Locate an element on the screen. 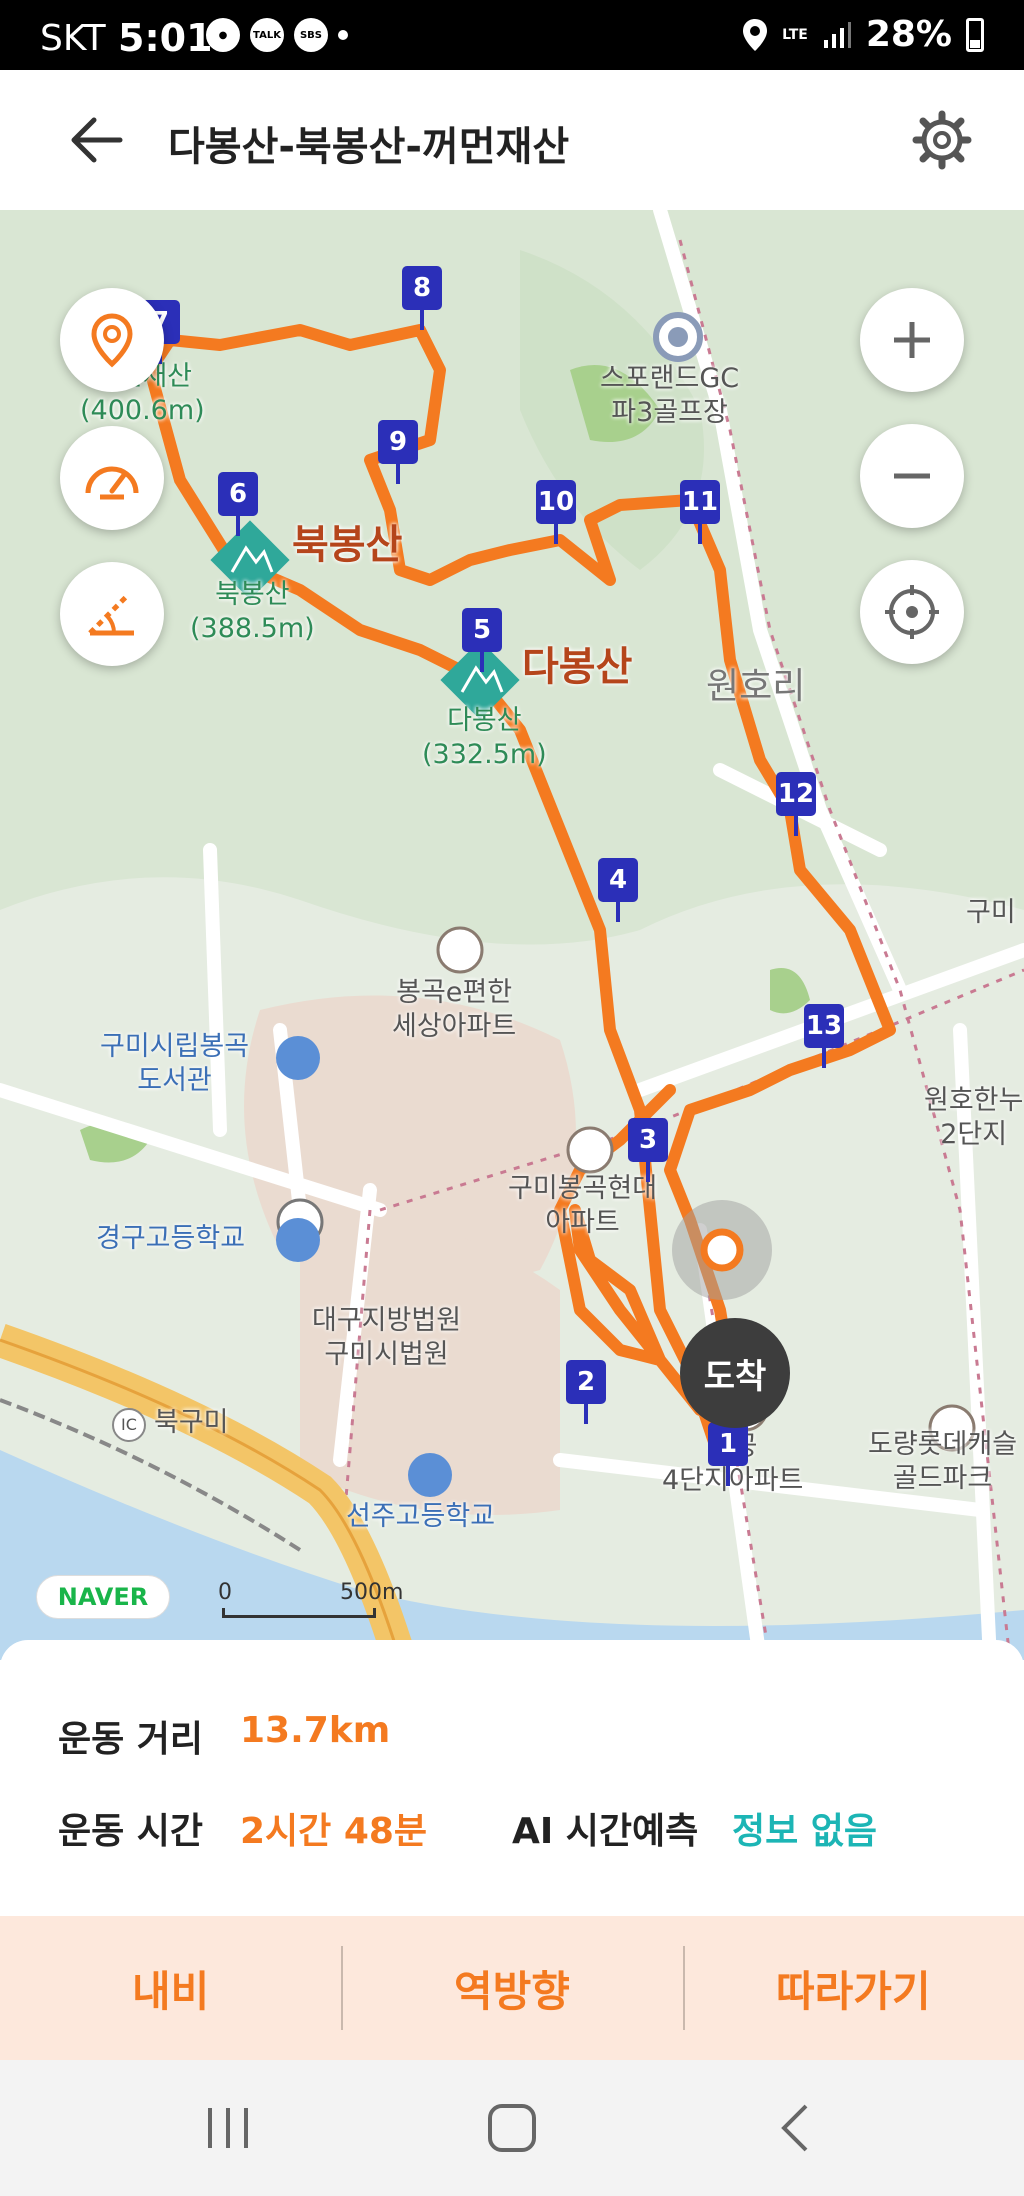 The height and width of the screenshot is (2196, 1024). waypoint-marker: 12 is located at coordinates (796, 804).